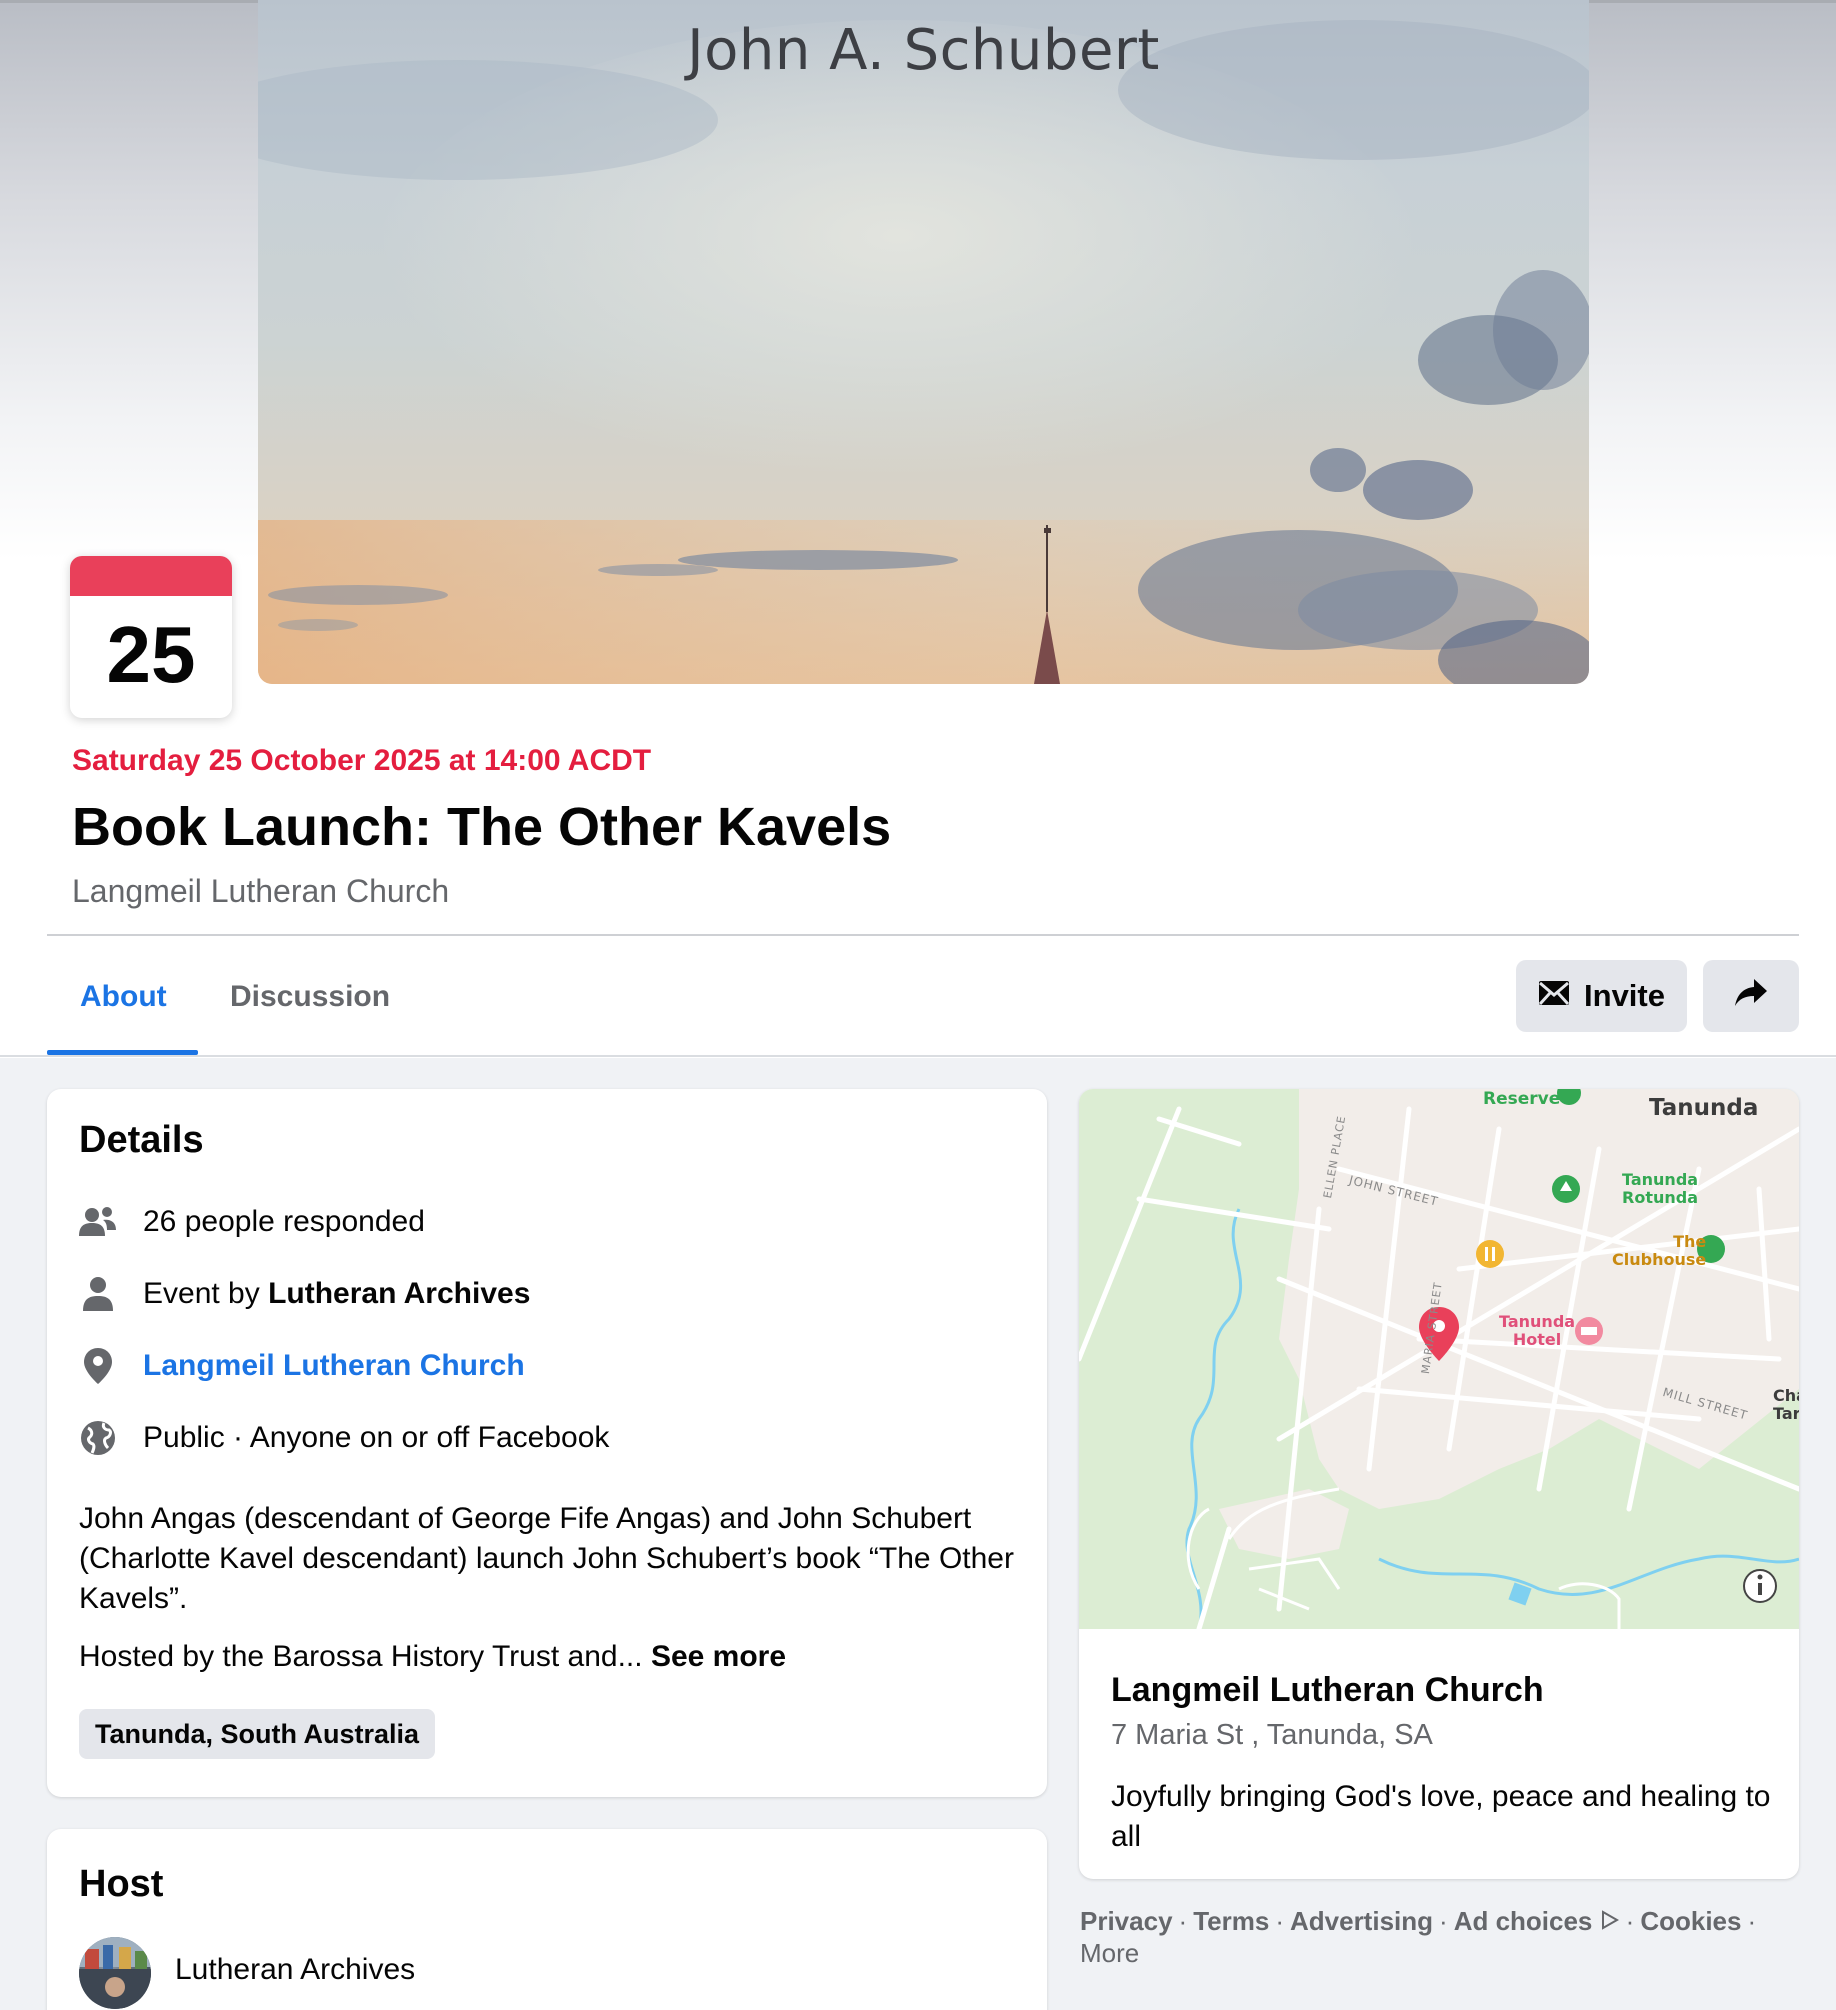 This screenshot has height=2010, width=1836. Describe the element at coordinates (1624, 995) in the screenshot. I see `invite-label: Invite` at that location.